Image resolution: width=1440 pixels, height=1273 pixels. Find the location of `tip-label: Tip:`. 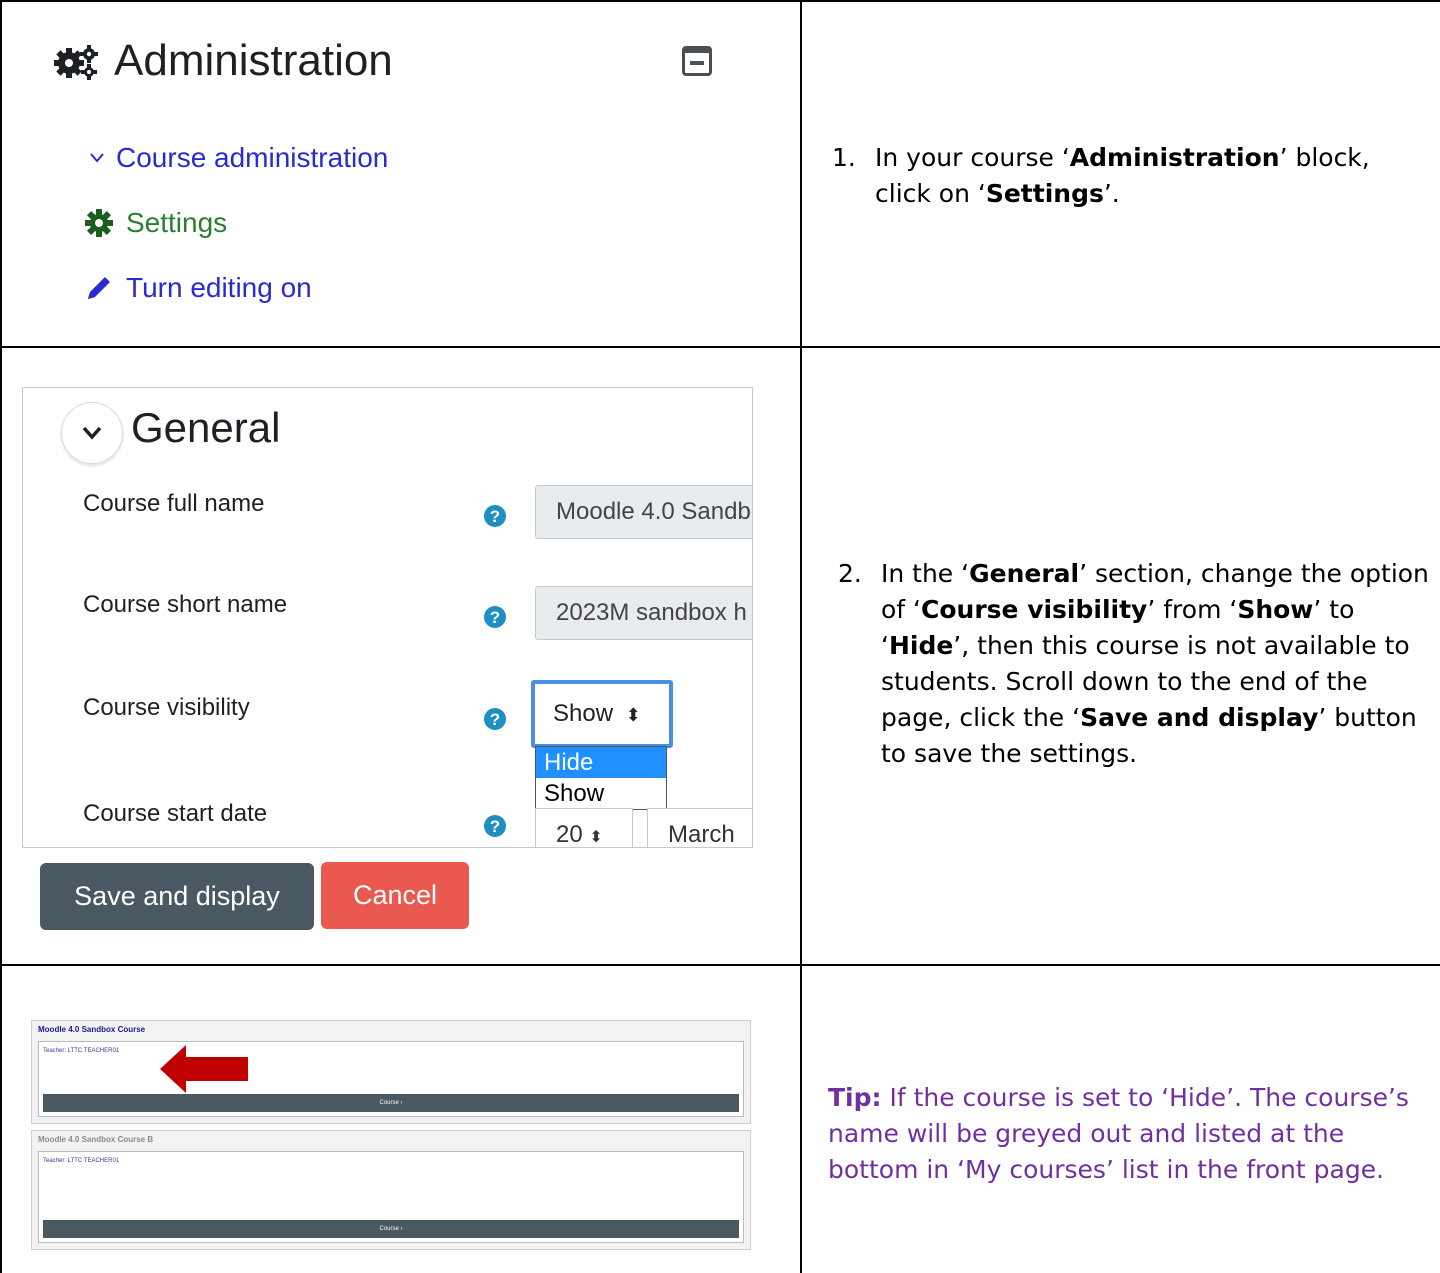

tip-label: Tip: is located at coordinates (855, 1097).